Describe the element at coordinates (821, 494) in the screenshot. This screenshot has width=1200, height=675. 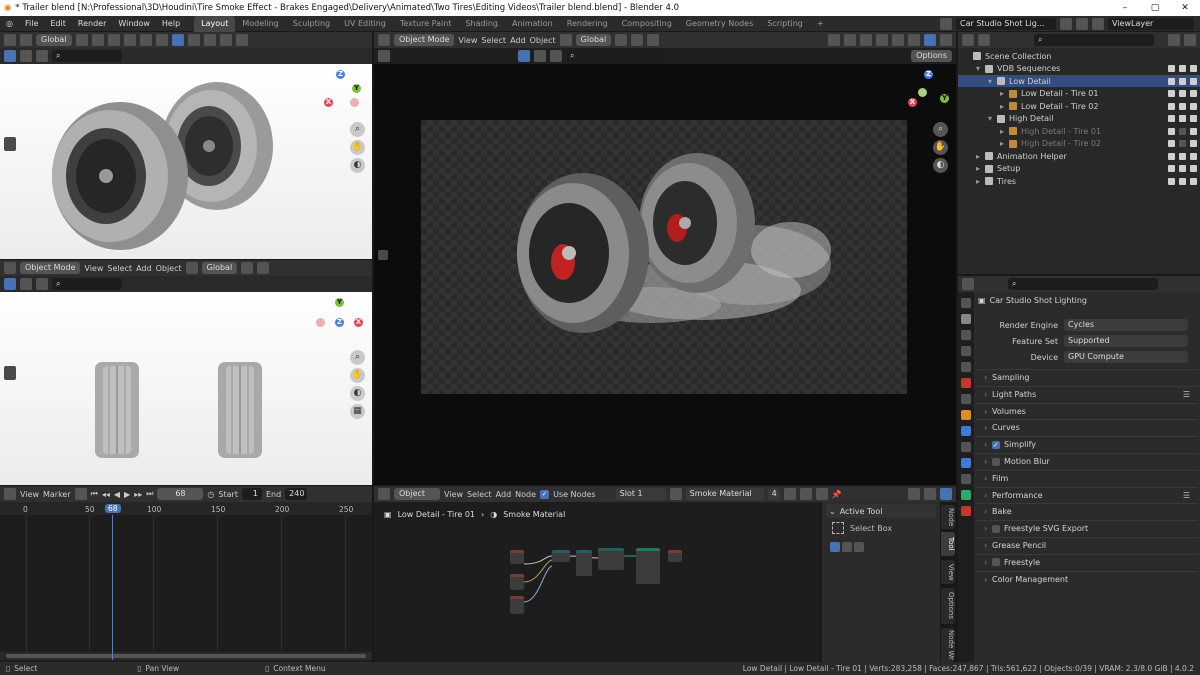
I see `unlink-material-icon` at that location.